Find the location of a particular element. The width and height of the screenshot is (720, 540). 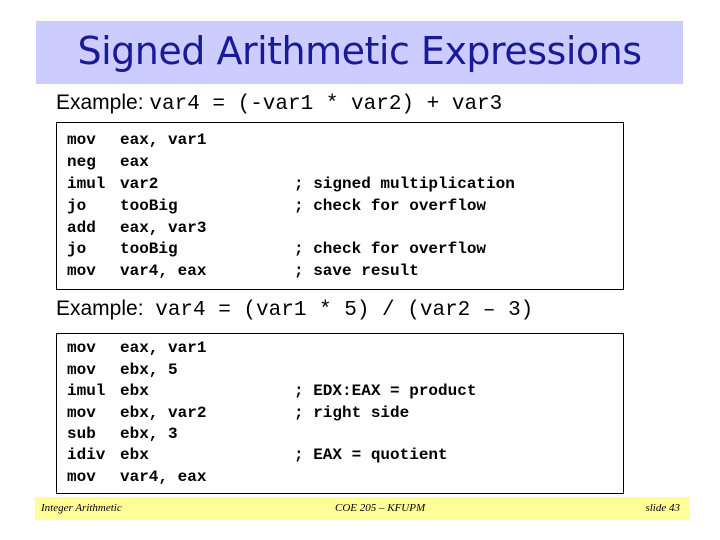

code-line: idiv ebx ; EAX = quotient is located at coordinates (257, 456).